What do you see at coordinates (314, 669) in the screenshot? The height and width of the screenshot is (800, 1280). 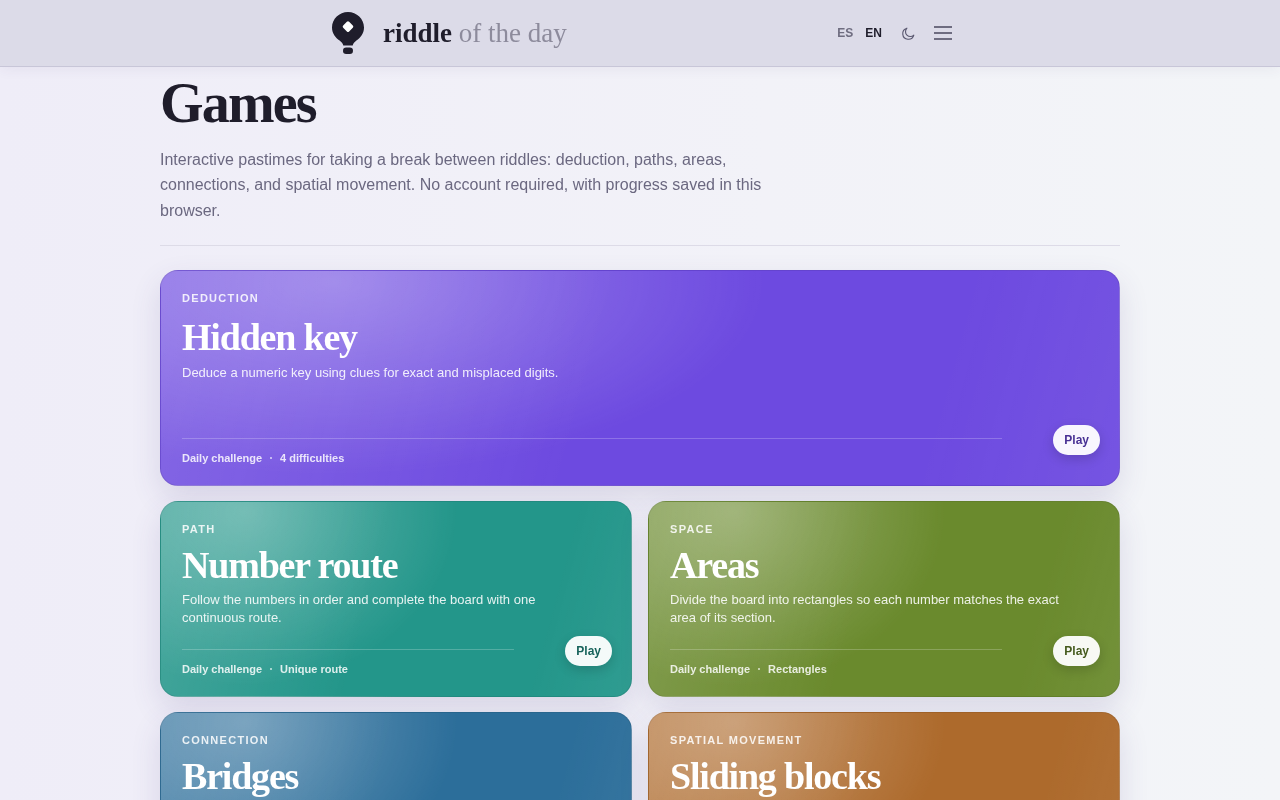 I see `tag-label: Unique route` at bounding box center [314, 669].